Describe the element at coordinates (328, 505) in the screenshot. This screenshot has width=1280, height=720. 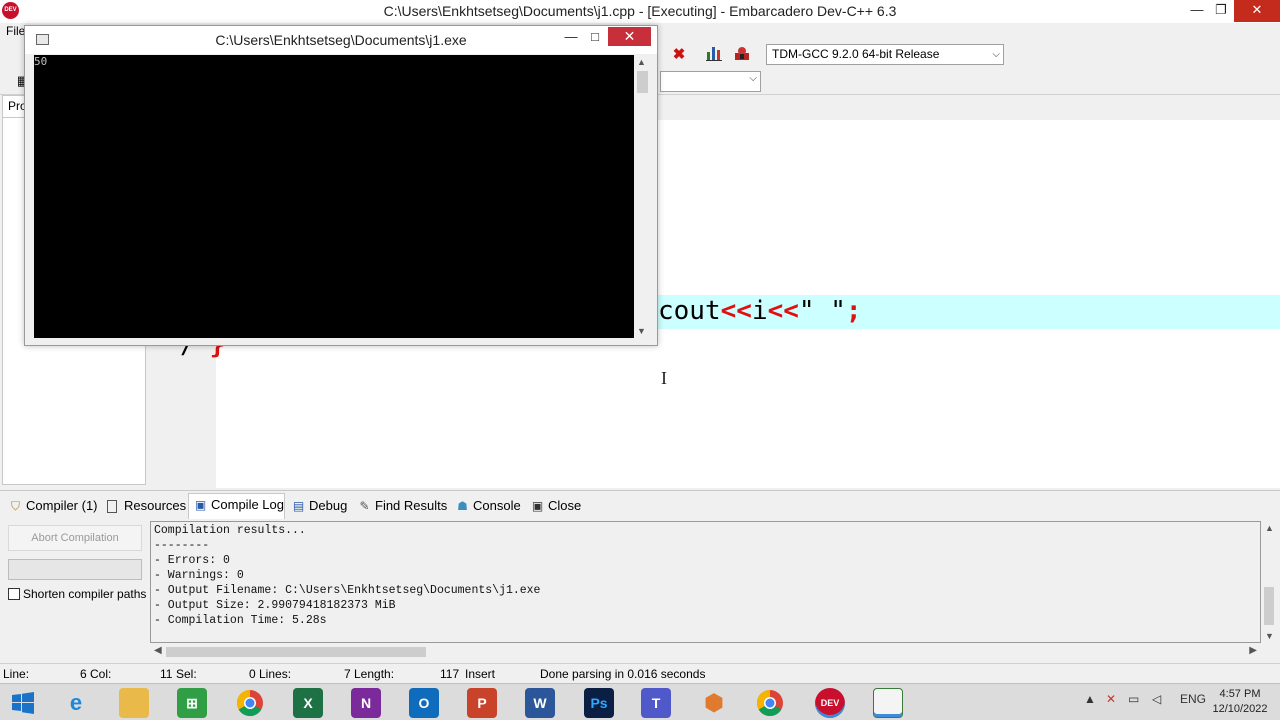
I see `tab-label: Debug` at that location.